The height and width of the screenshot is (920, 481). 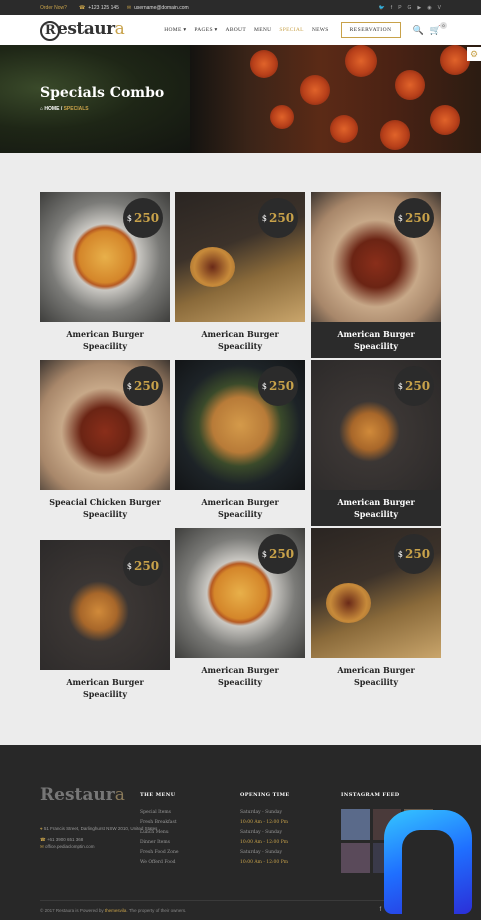 What do you see at coordinates (236, 30) in the screenshot?
I see `nav-item-about: ABOUT` at bounding box center [236, 30].